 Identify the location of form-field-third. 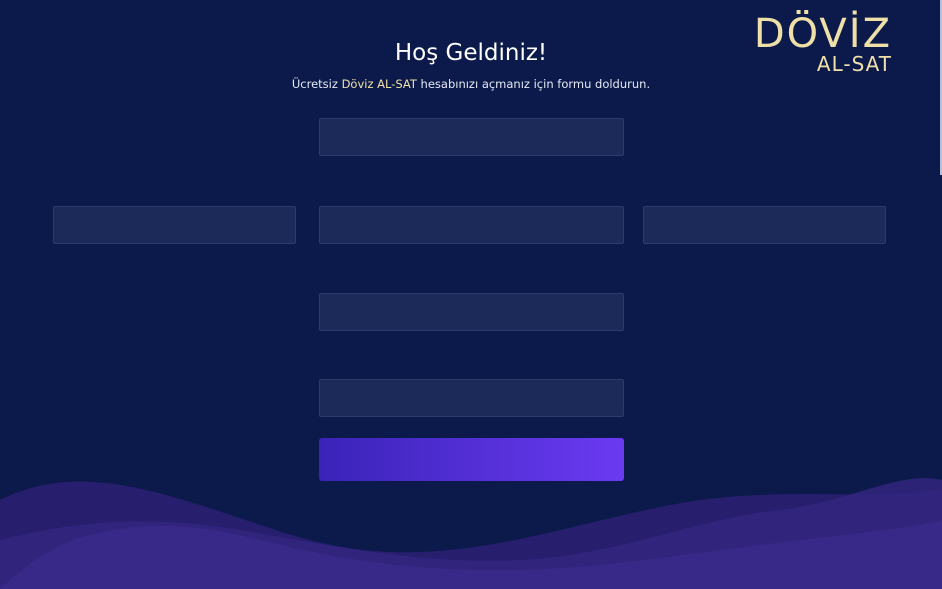
(471, 312).